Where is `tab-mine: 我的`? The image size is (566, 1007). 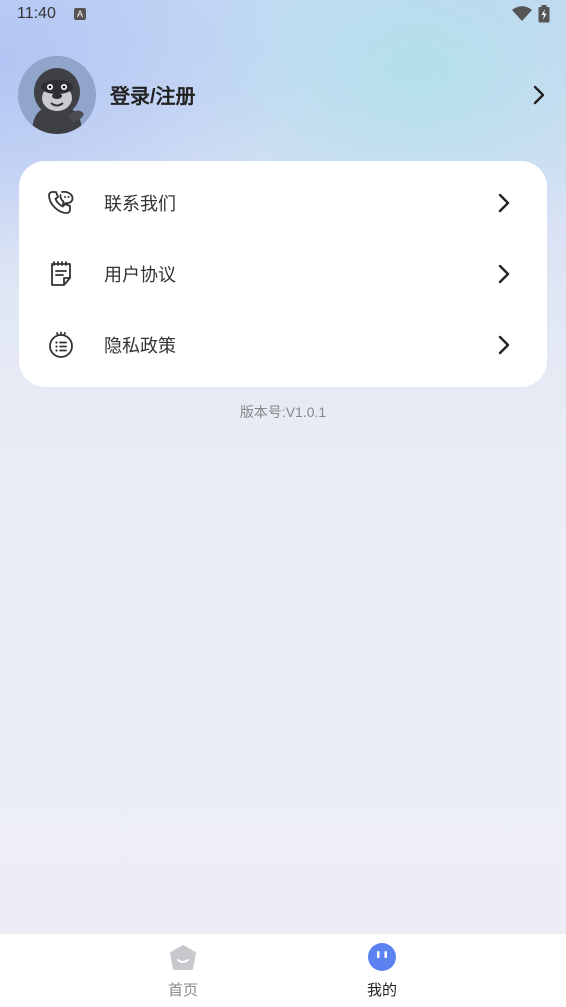
tab-mine: 我的 is located at coordinates (382, 970).